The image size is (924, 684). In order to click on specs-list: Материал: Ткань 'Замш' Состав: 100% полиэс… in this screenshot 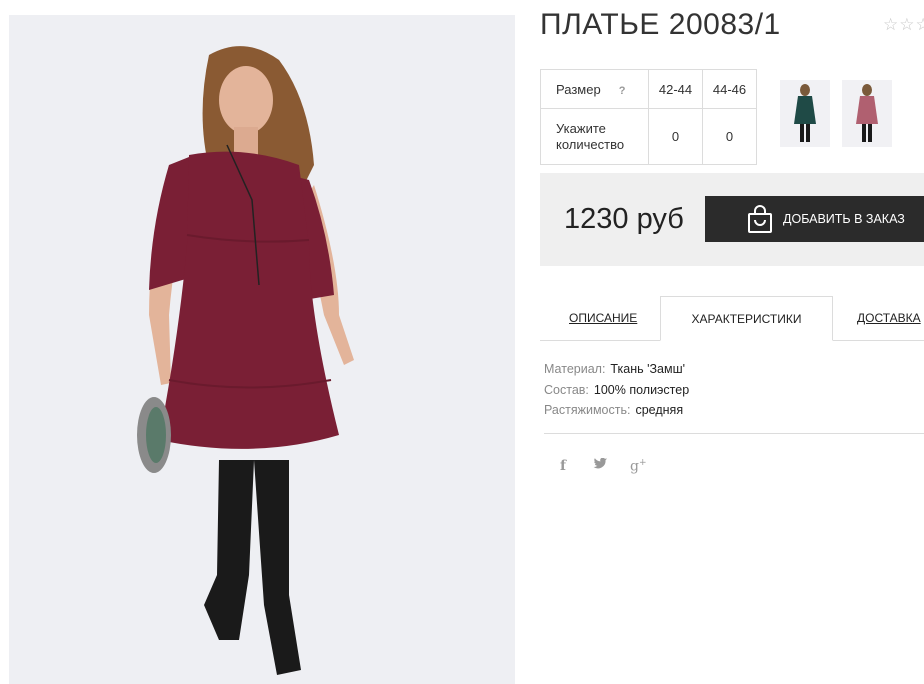, I will do `click(616, 390)`.